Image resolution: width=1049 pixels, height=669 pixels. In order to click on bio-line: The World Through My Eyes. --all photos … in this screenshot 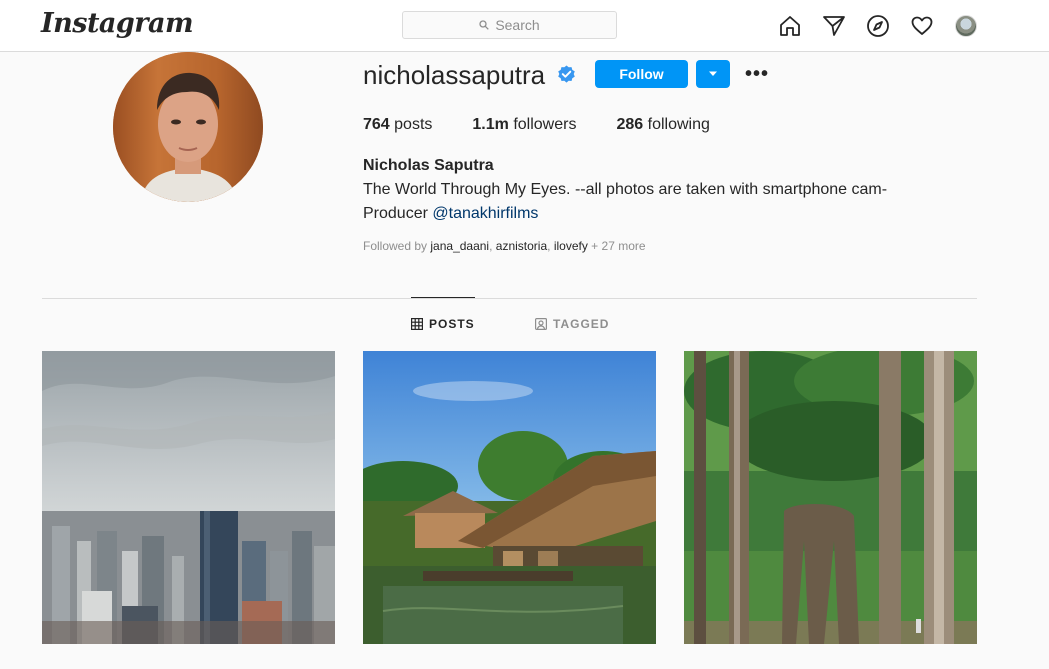, I will do `click(625, 189)`.